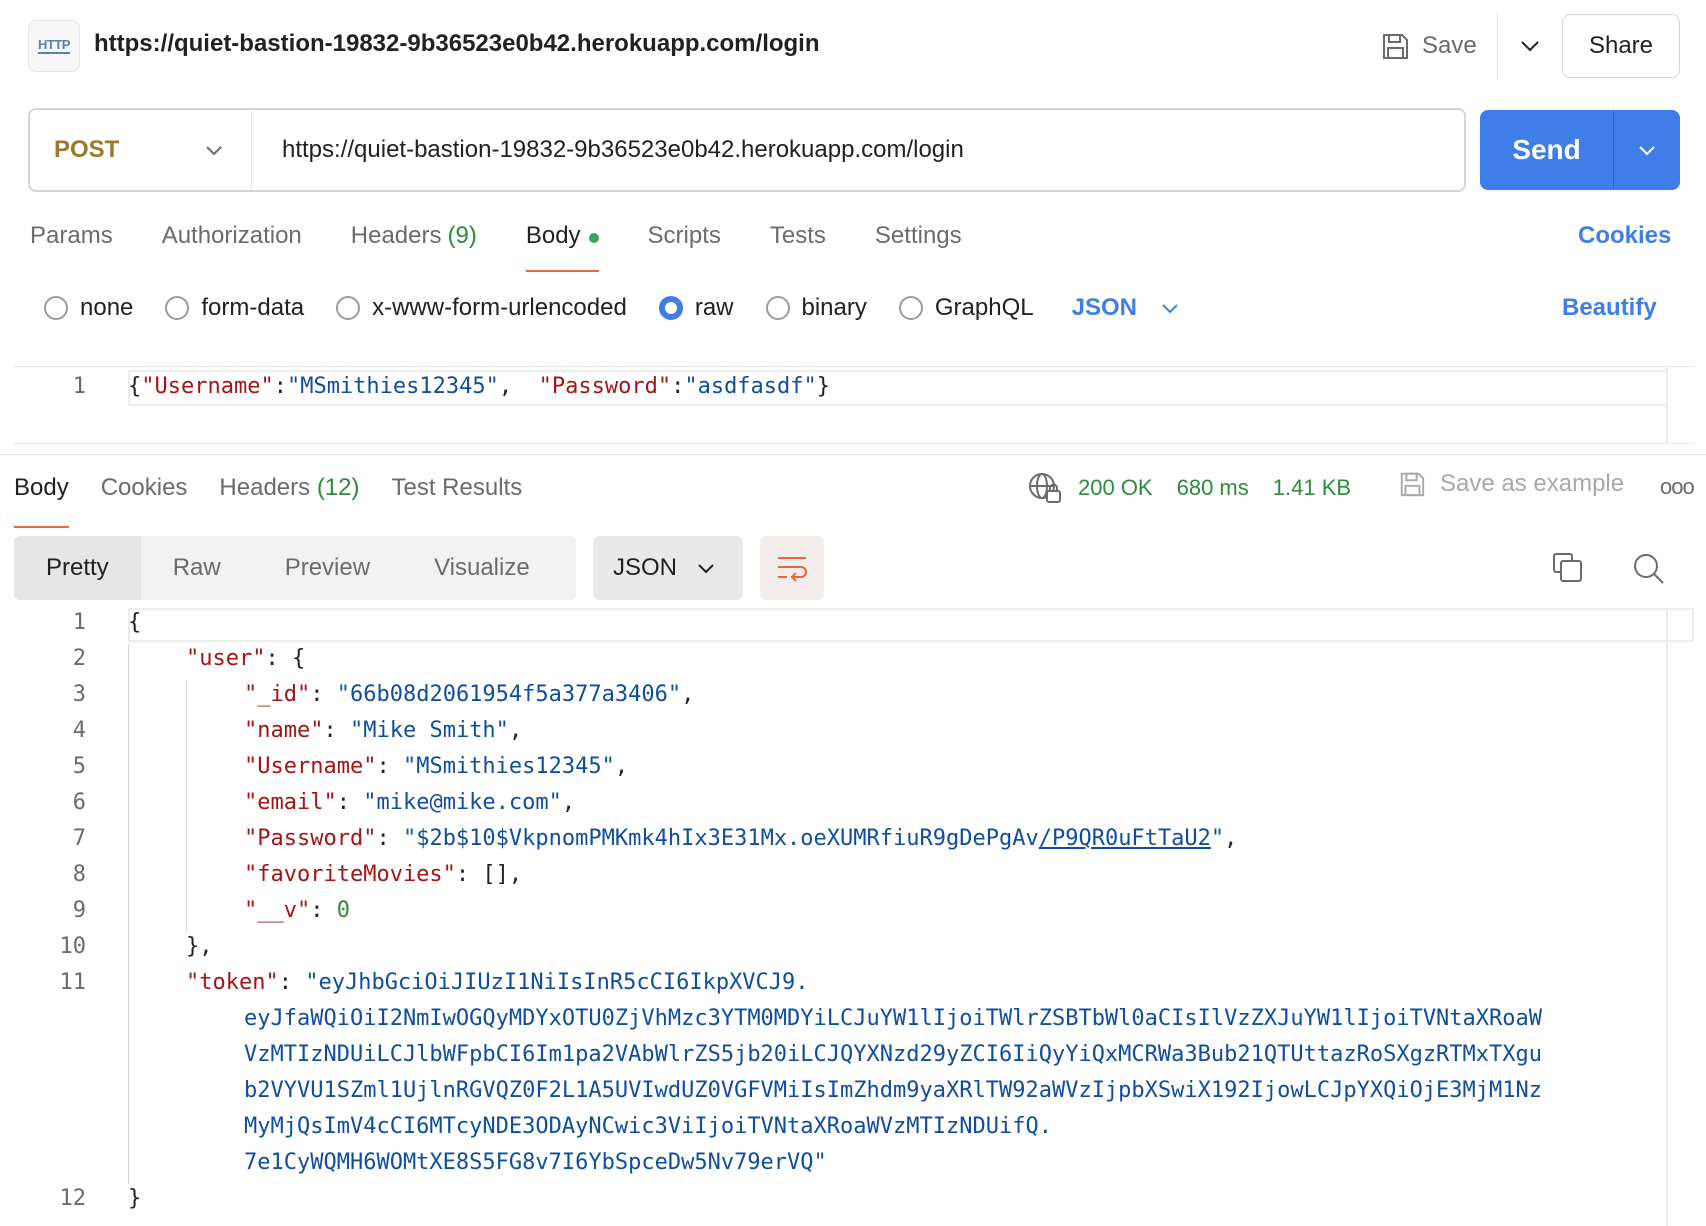 This screenshot has width=1706, height=1226. I want to click on tab-authorization: Authorization, so click(232, 247).